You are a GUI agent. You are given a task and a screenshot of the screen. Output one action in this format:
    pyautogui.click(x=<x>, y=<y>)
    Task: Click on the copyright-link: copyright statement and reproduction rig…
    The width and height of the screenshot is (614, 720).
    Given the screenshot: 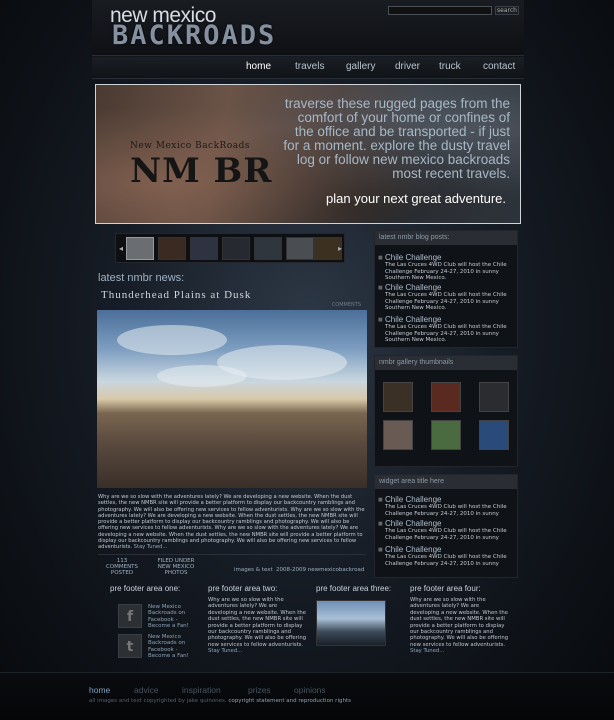 What is the action you would take?
    pyautogui.click(x=289, y=701)
    